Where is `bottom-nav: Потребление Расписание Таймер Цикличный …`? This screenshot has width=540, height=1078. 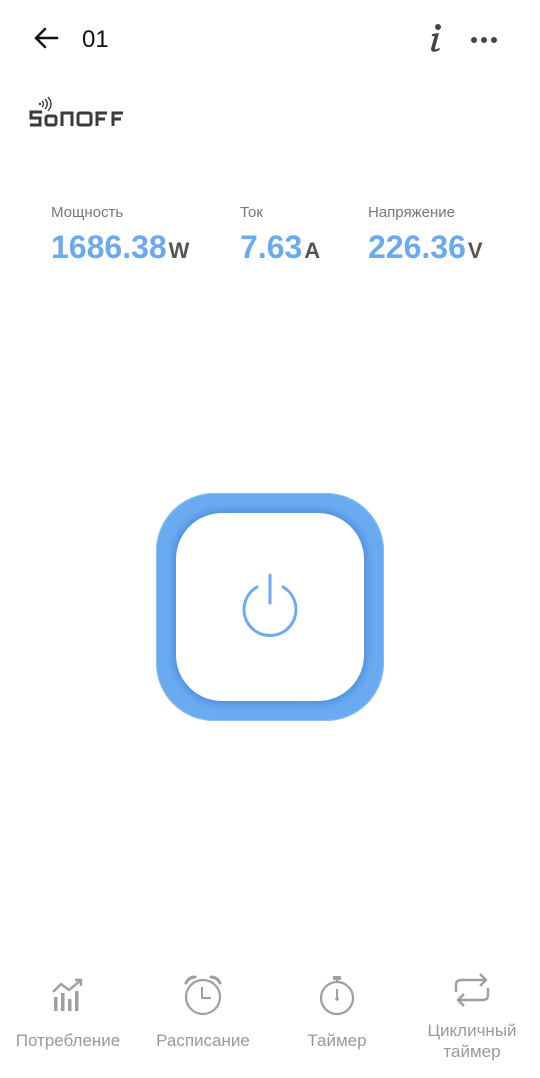
bottom-nav: Потребление Расписание Таймер Цикличный … is located at coordinates (270, 1019).